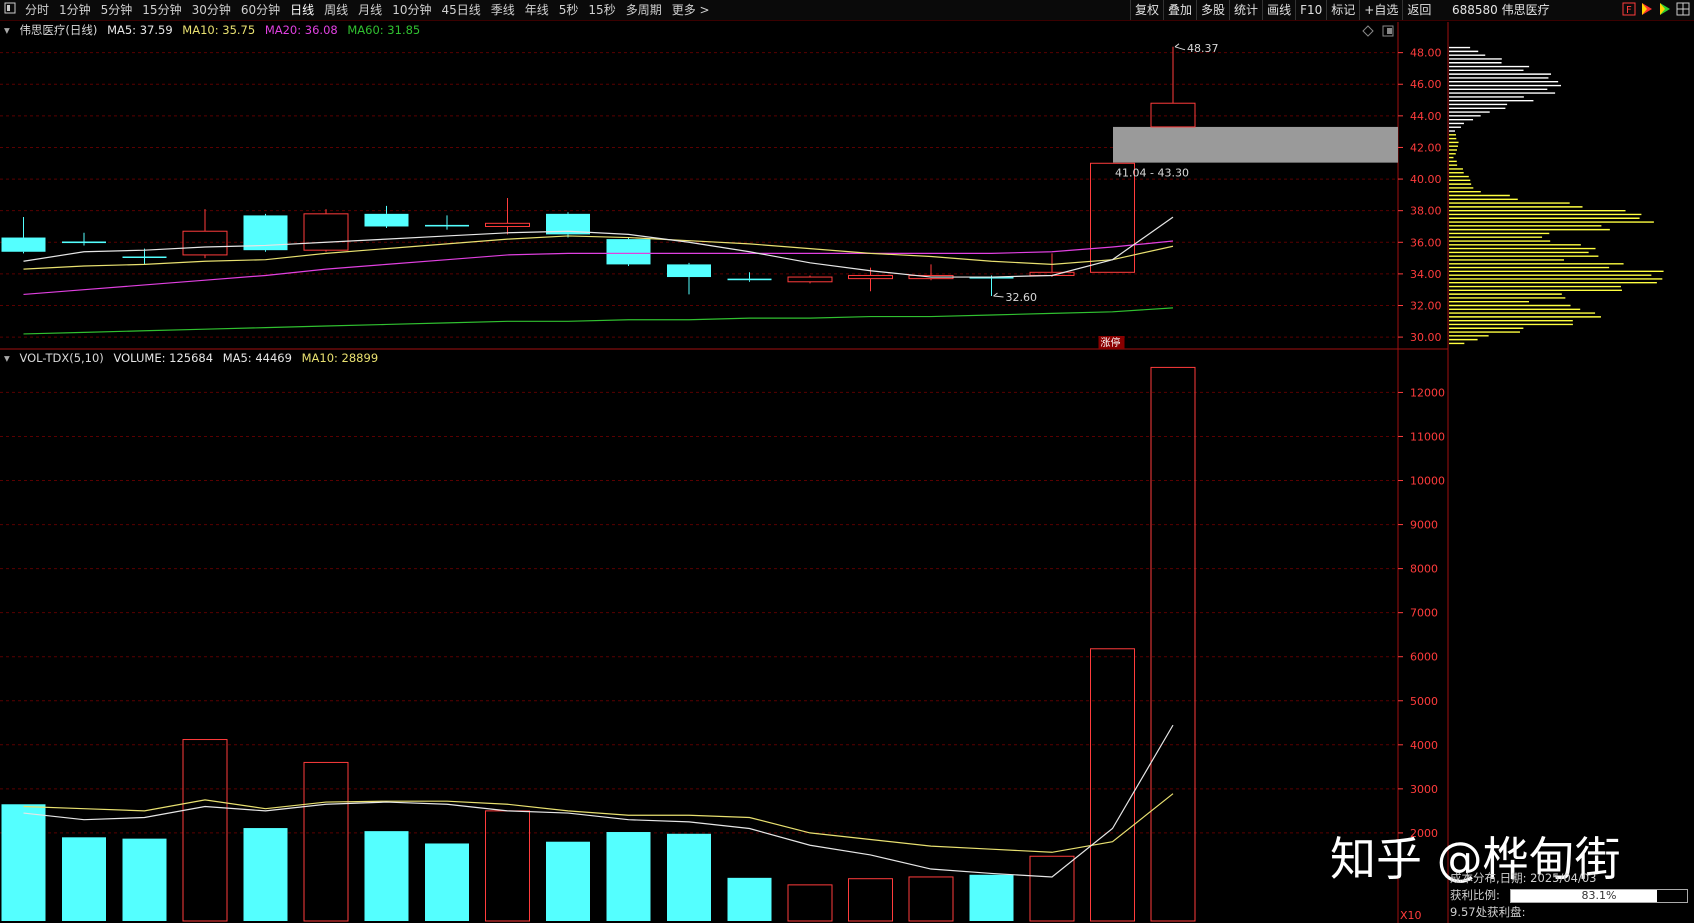  I want to click on period-tab: 45日线, so click(460, 10).